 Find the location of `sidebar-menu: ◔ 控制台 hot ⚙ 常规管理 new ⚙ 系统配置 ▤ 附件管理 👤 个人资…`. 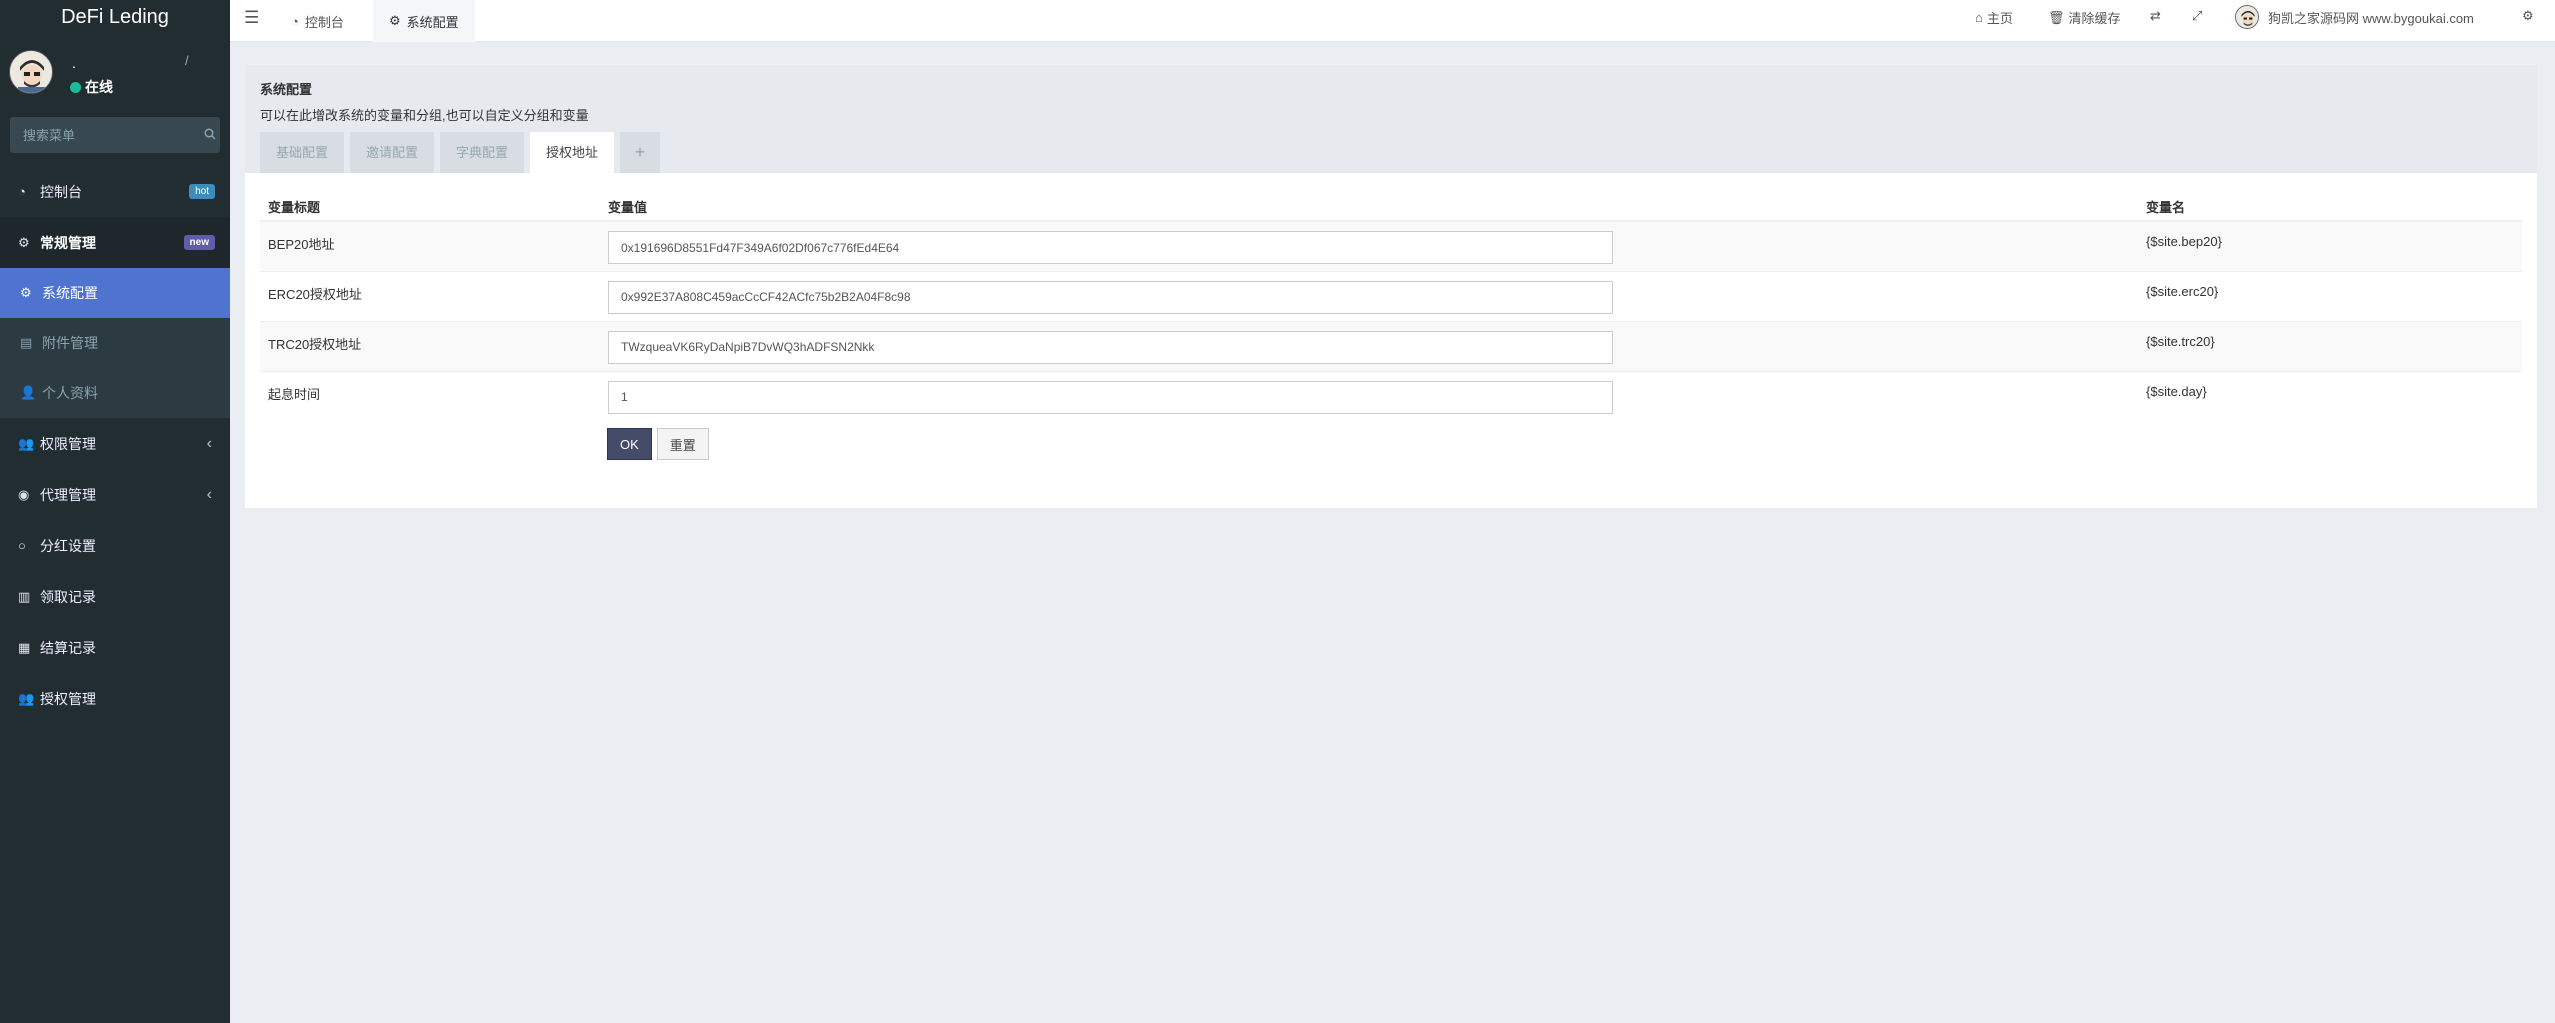

sidebar-menu: ◔ 控制台 hot ⚙ 常规管理 new ⚙ 系统配置 ▤ 附件管理 👤 个人资… is located at coordinates (115, 445).